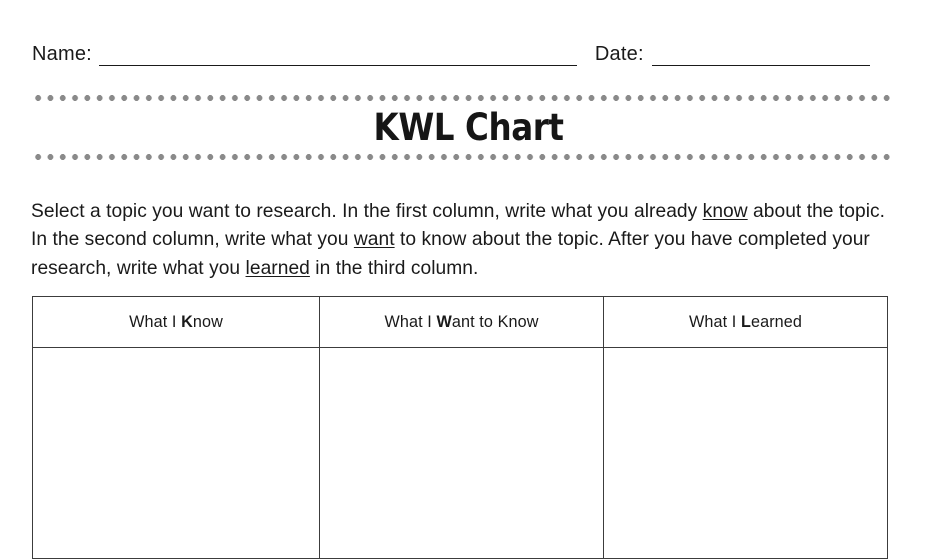 The height and width of the screenshot is (559, 937). What do you see at coordinates (277, 268) in the screenshot?
I see `instruction-keyword: learned` at bounding box center [277, 268].